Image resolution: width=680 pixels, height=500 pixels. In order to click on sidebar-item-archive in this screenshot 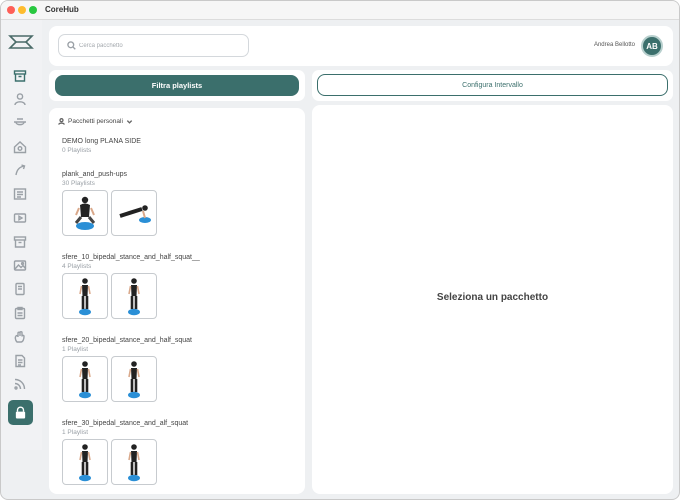, I will do `click(20, 76)`.